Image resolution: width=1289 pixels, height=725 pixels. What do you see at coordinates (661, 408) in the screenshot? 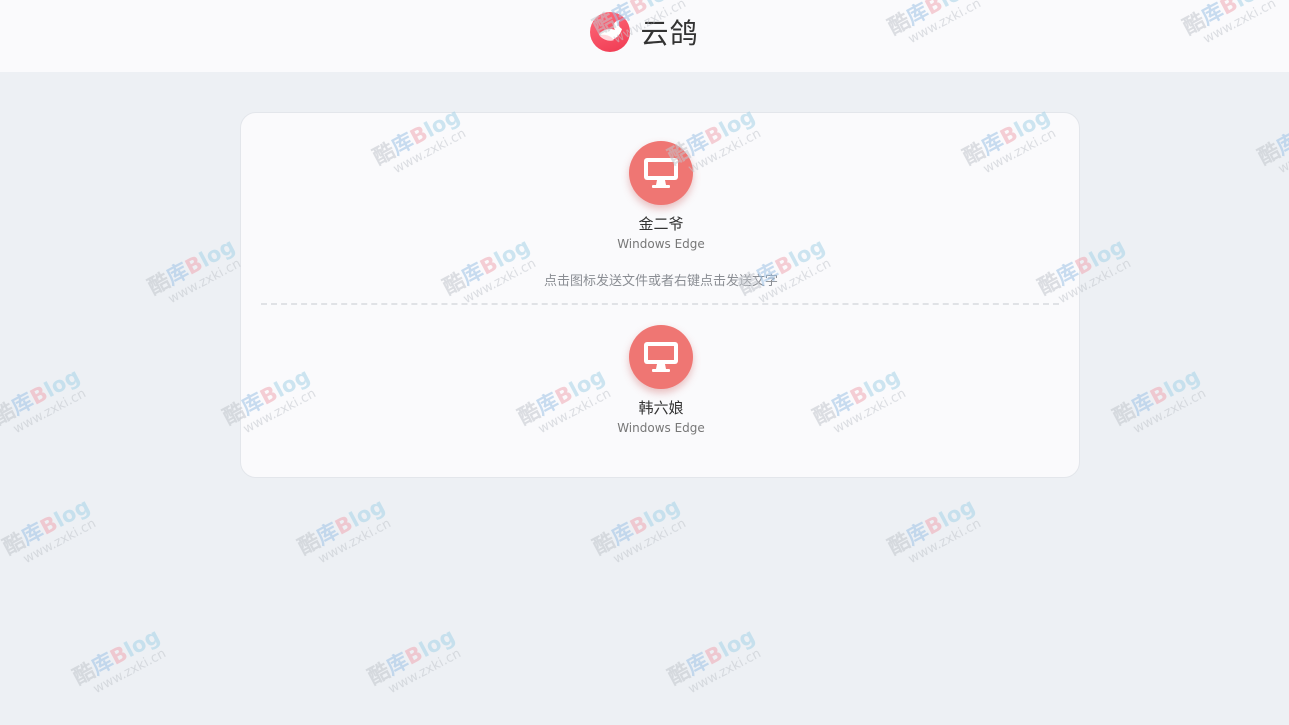
I see `device-name: 韩六娘` at bounding box center [661, 408].